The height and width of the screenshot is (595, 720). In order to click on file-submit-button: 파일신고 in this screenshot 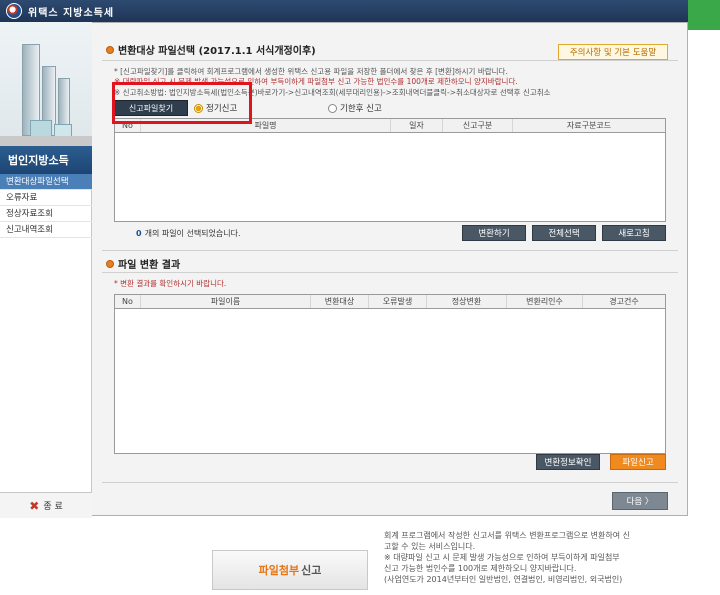, I will do `click(638, 462)`.